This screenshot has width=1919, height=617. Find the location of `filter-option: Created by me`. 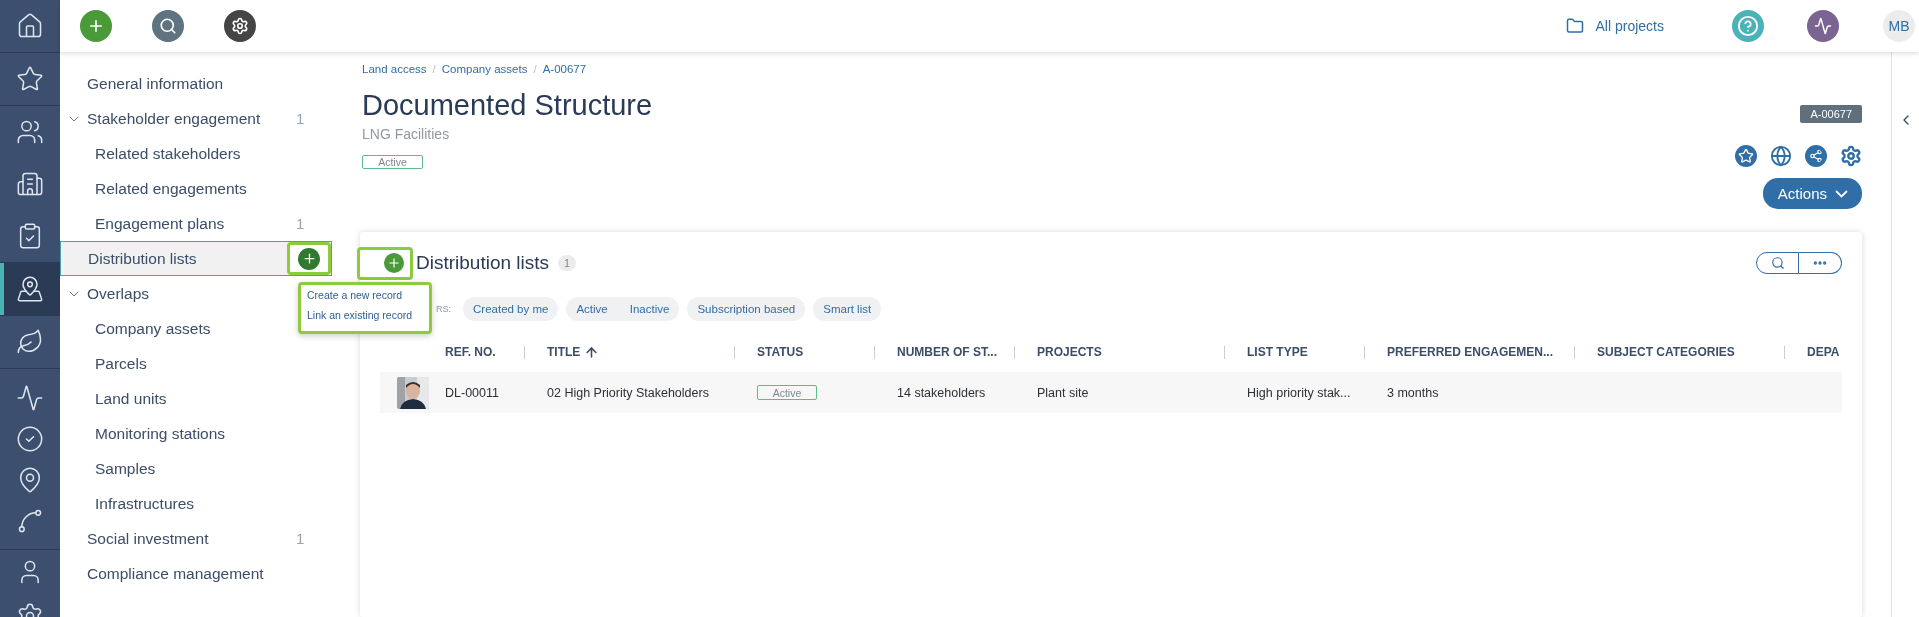

filter-option: Created by me is located at coordinates (511, 309).